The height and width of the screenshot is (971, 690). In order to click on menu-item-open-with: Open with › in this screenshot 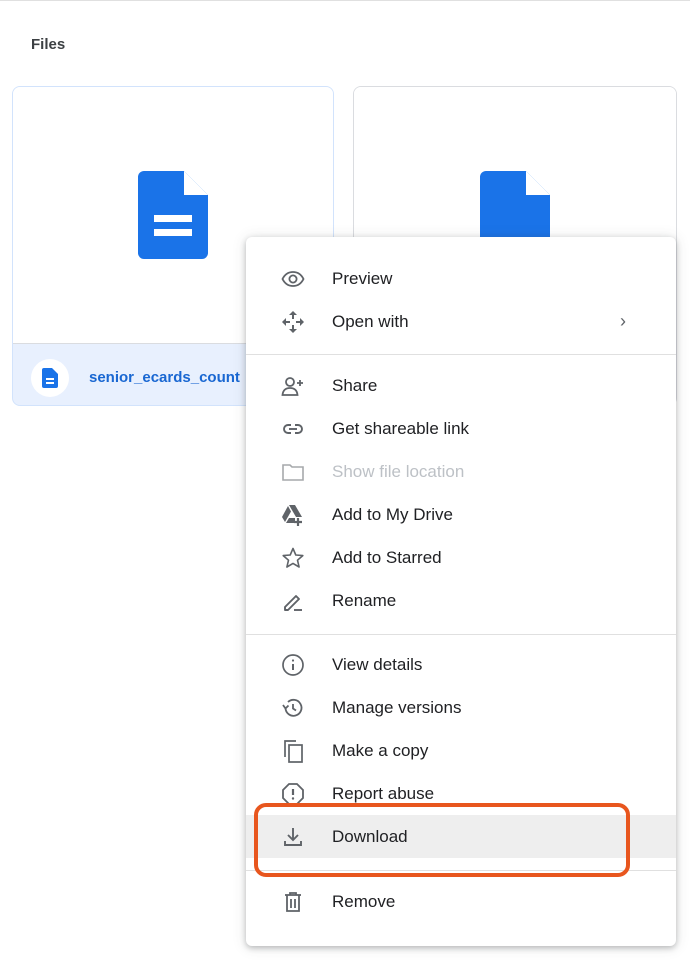, I will do `click(461, 321)`.